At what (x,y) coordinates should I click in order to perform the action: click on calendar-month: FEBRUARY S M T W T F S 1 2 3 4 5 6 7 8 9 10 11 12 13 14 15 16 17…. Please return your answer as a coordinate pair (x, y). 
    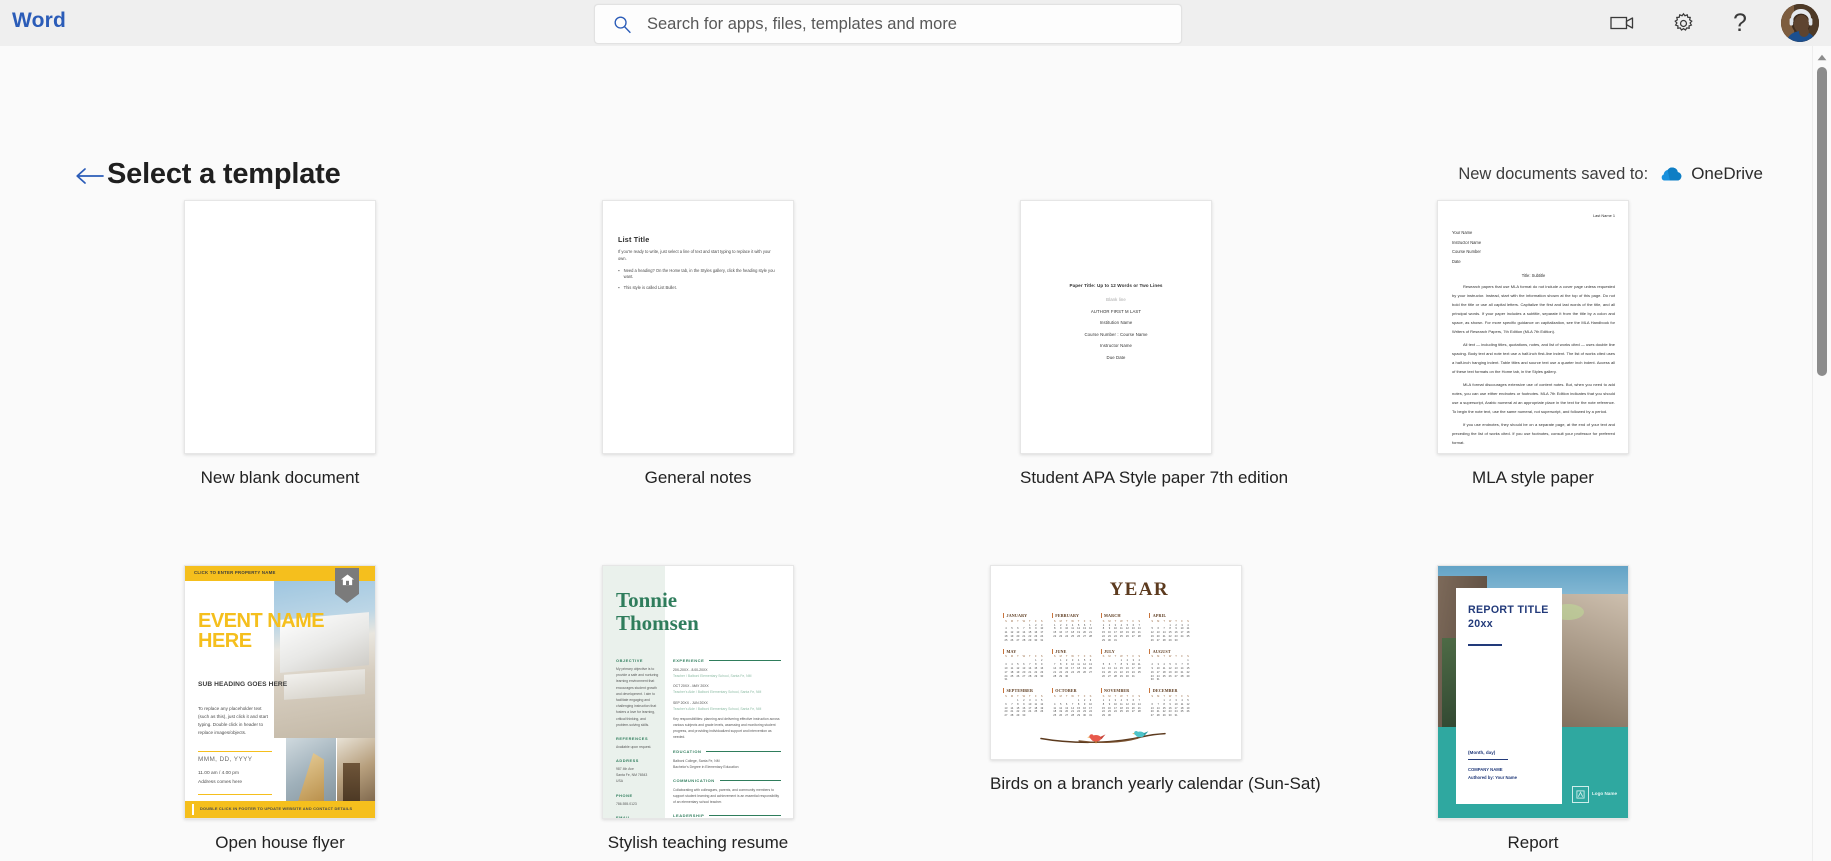
    Looking at the image, I should click on (1072, 627).